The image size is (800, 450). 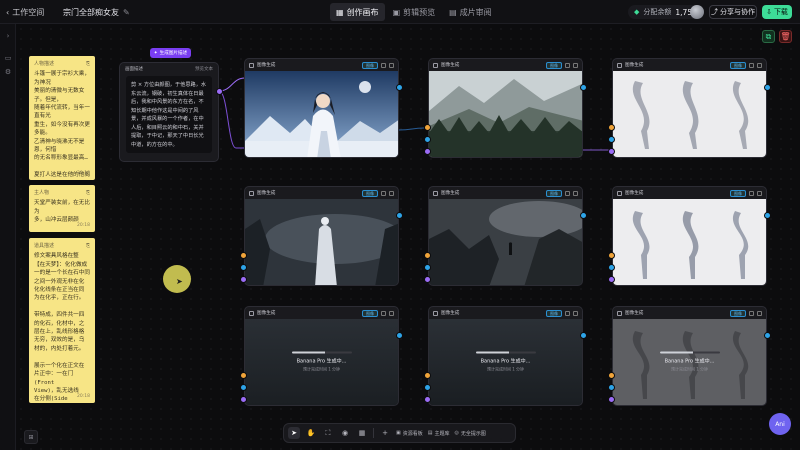 What do you see at coordinates (385, 433) in the screenshot?
I see `plus-icon: +` at bounding box center [385, 433].